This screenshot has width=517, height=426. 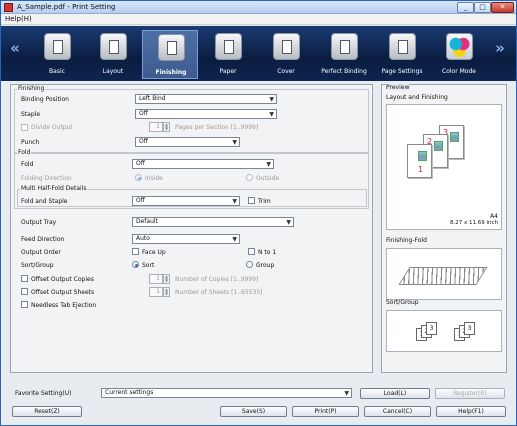 What do you see at coordinates (52, 127) in the screenshot?
I see `divide-output-label: Divide Output` at bounding box center [52, 127].